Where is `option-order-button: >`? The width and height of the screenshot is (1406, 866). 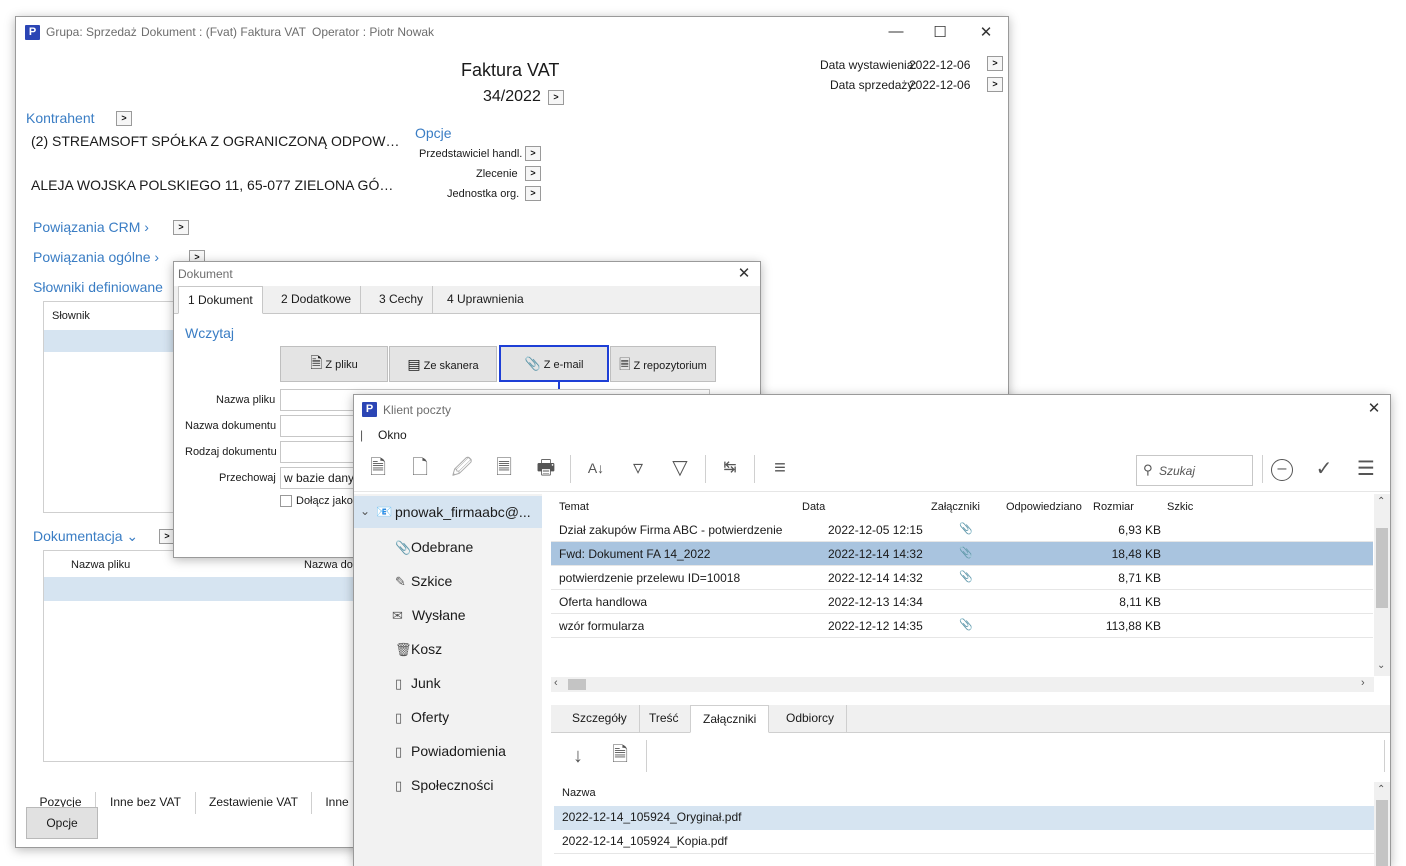 option-order-button: > is located at coordinates (533, 173).